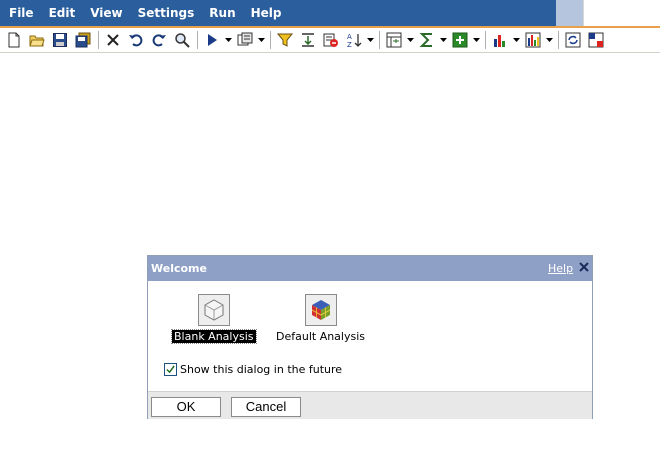  What do you see at coordinates (14, 40) in the screenshot?
I see `new-document-icon` at bounding box center [14, 40].